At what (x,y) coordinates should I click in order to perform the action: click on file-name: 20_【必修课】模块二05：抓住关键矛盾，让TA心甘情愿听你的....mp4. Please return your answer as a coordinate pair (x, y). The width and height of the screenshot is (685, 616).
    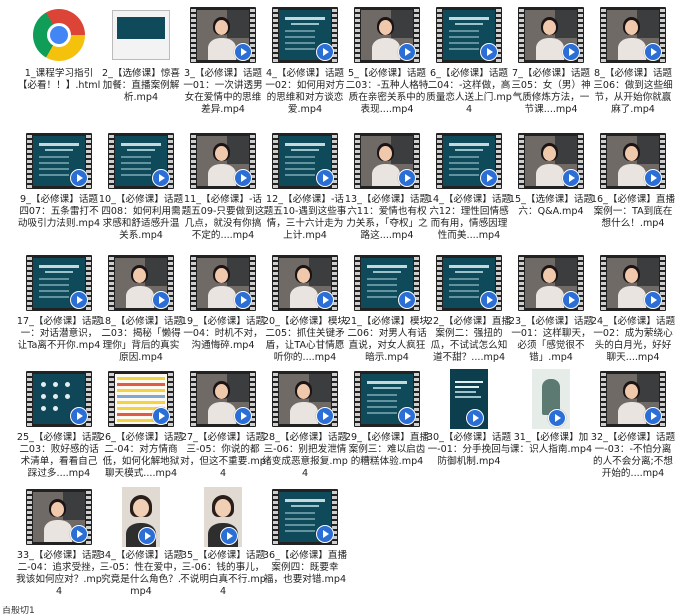
    Looking at the image, I should click on (305, 339).